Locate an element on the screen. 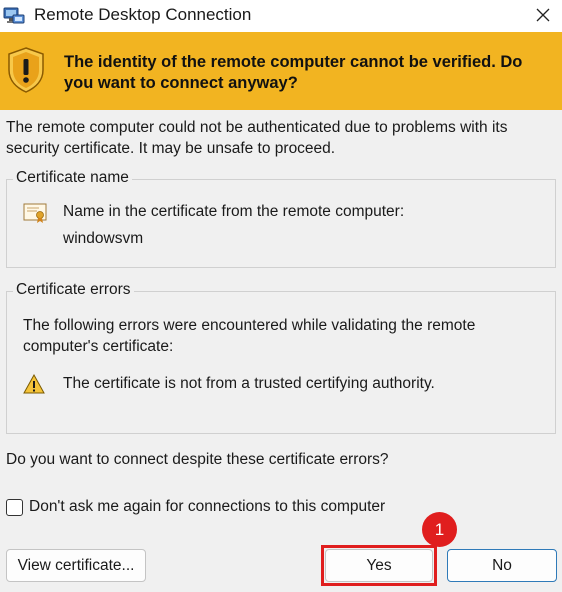 This screenshot has height=592, width=562. step-badge: 1 is located at coordinates (439, 529).